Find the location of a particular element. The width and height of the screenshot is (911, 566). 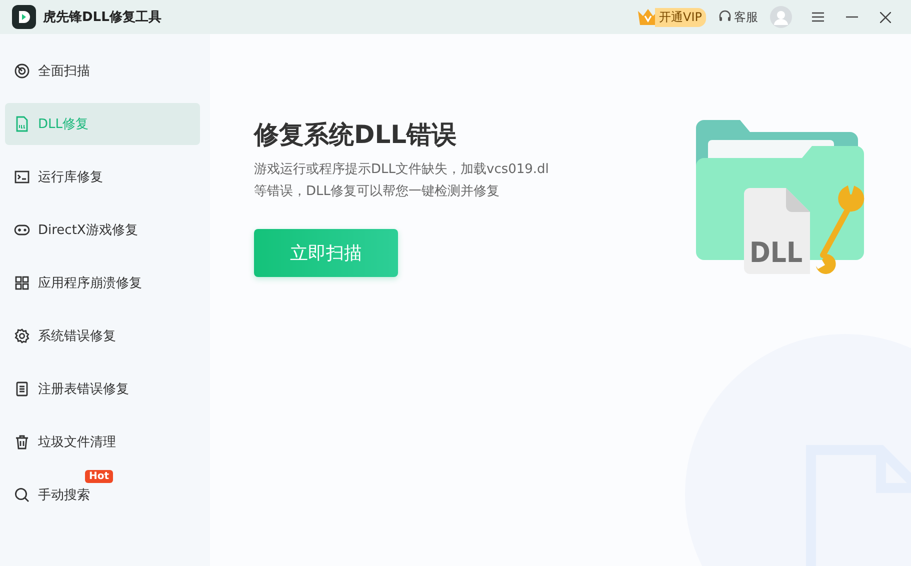

sidebar-item-label: 全面扫描 is located at coordinates (64, 71).